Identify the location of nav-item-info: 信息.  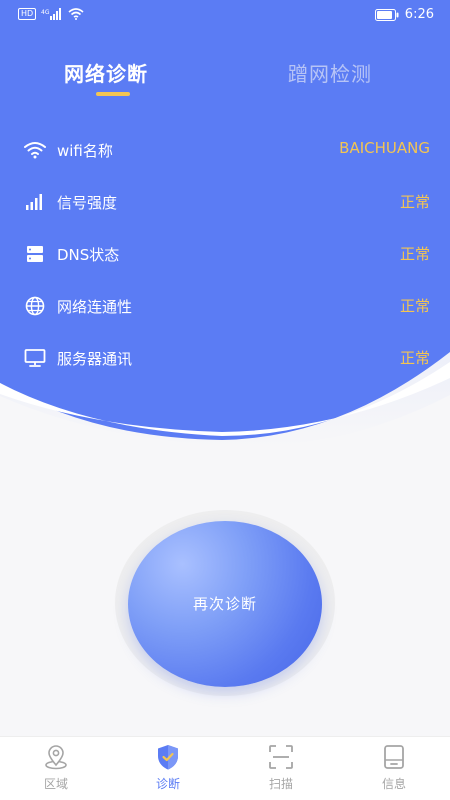
(394, 768).